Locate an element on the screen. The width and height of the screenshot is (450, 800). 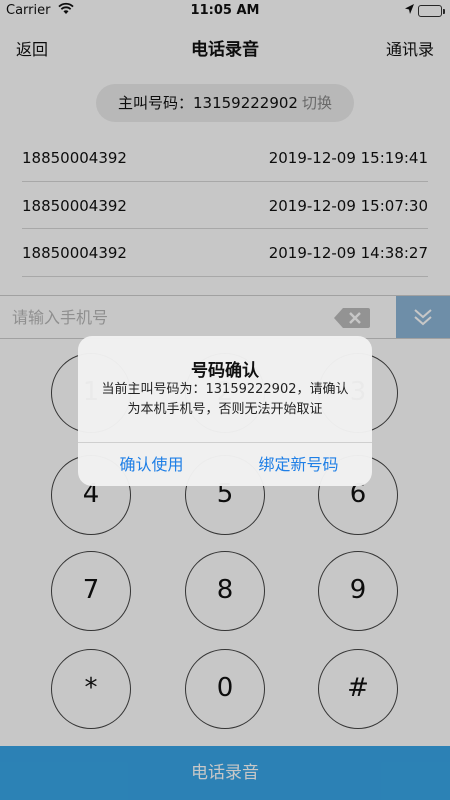
dialog-title: 号码确认 is located at coordinates (225, 371).